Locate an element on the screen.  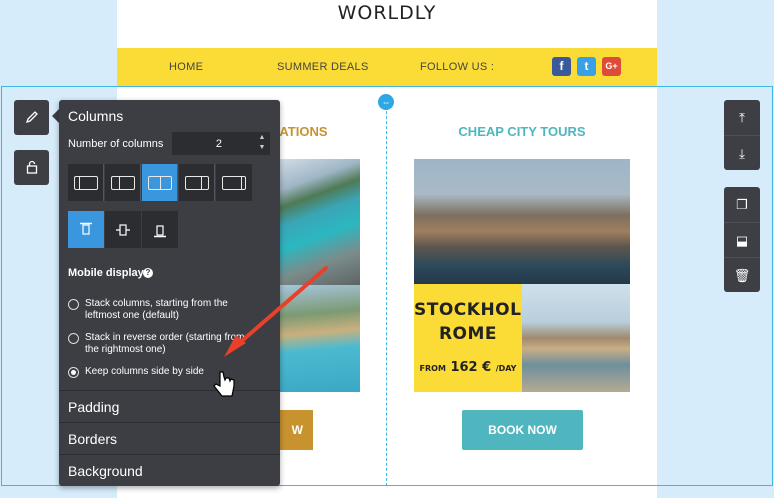
mobile-option-side-by-side: Keep columns side by side is located at coordinates (168, 372).